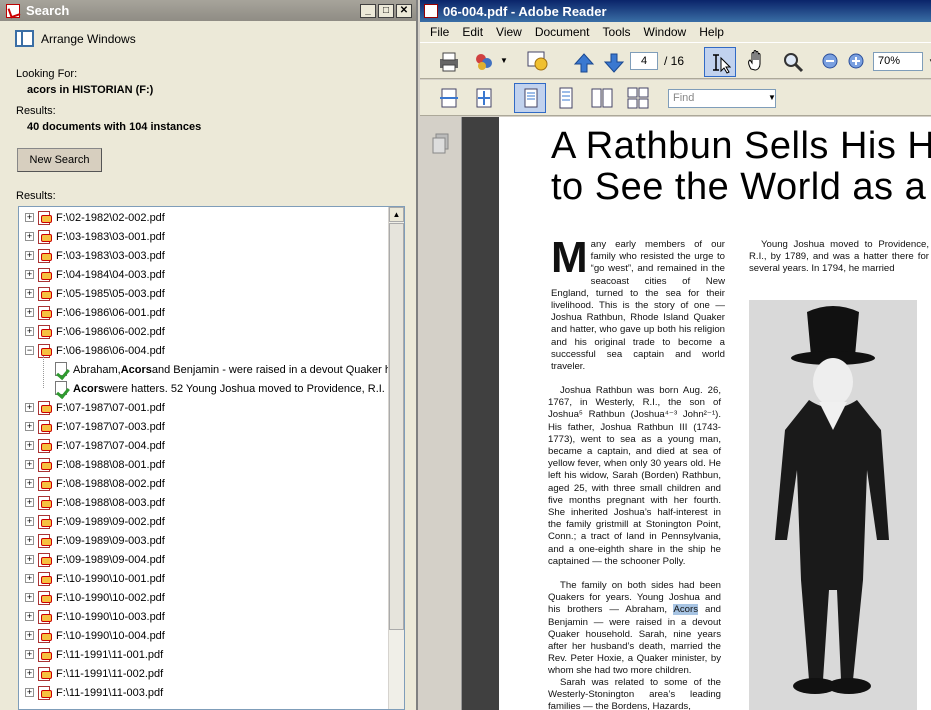 The width and height of the screenshot is (931, 710). I want to click on single-page-button, so click(530, 98).